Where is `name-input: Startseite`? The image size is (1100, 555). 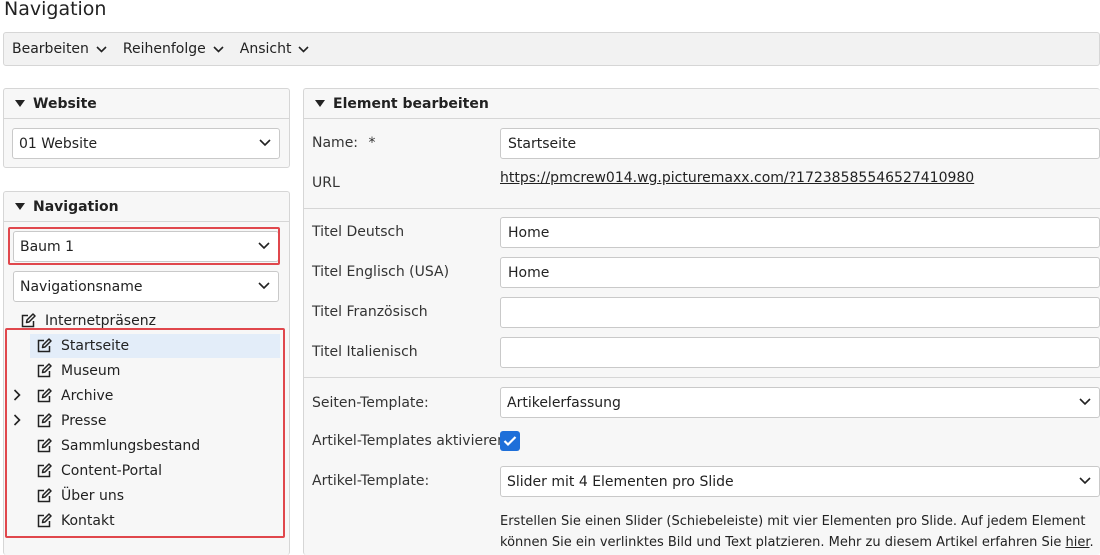
name-input: Startseite is located at coordinates (800, 143).